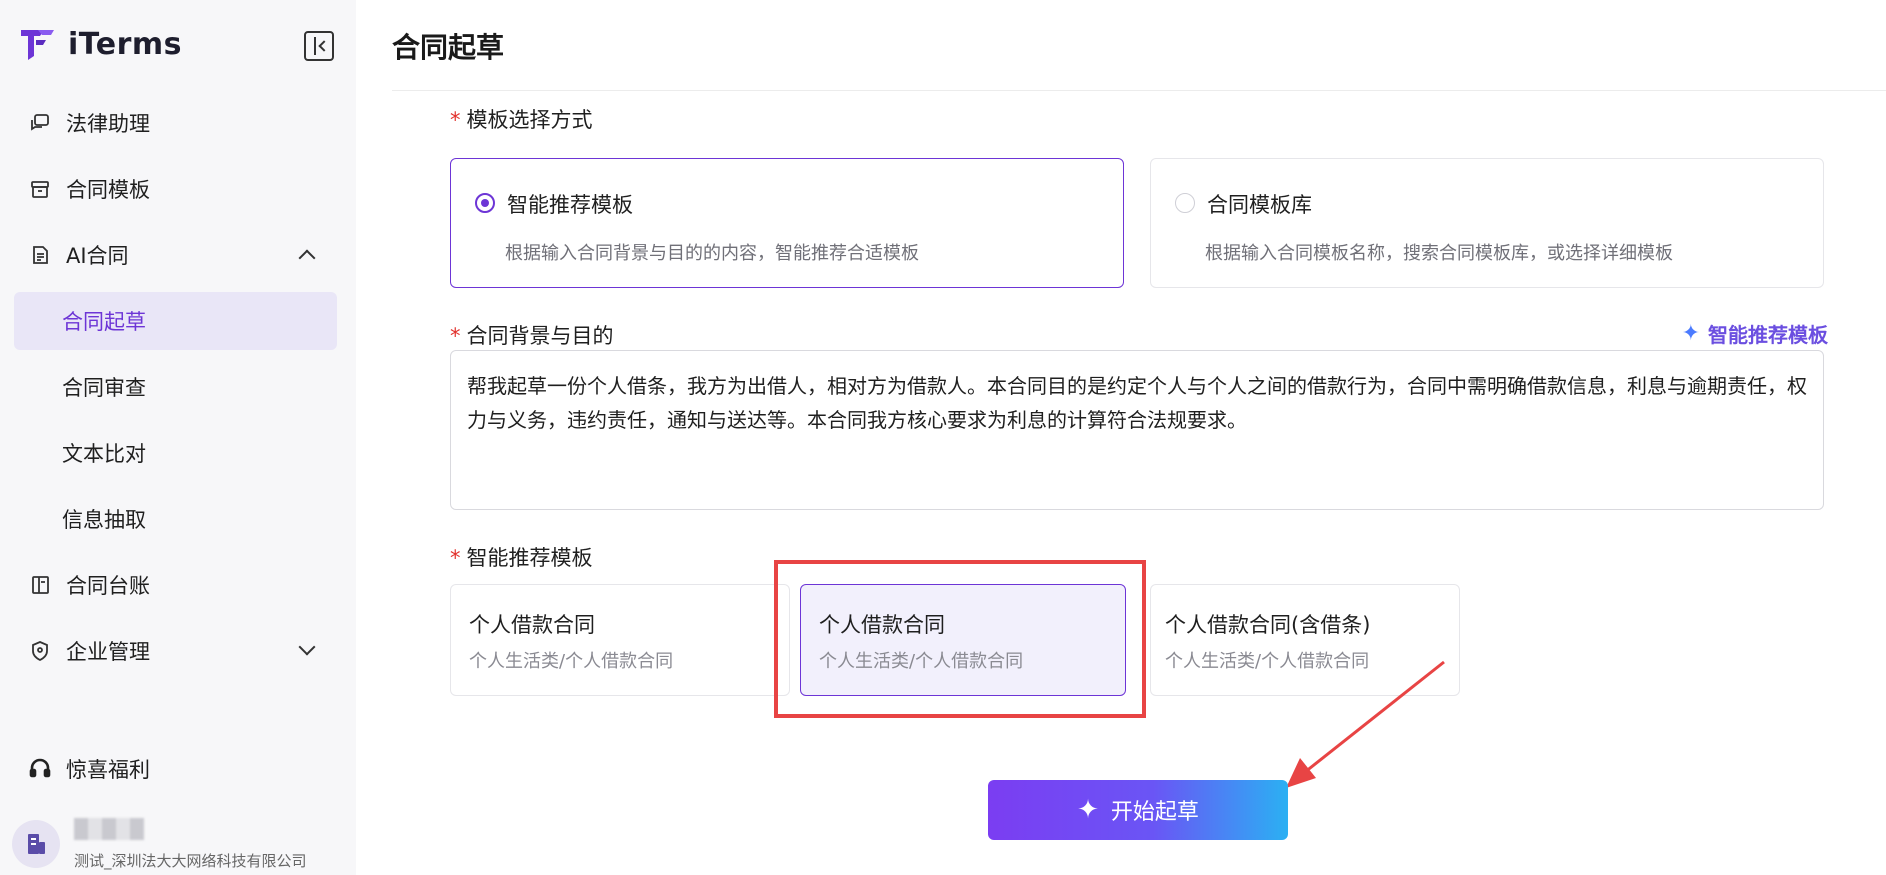 This screenshot has width=1886, height=875. What do you see at coordinates (175, 519) in the screenshot?
I see `sidebar-item-info-extract: 信息抽取` at bounding box center [175, 519].